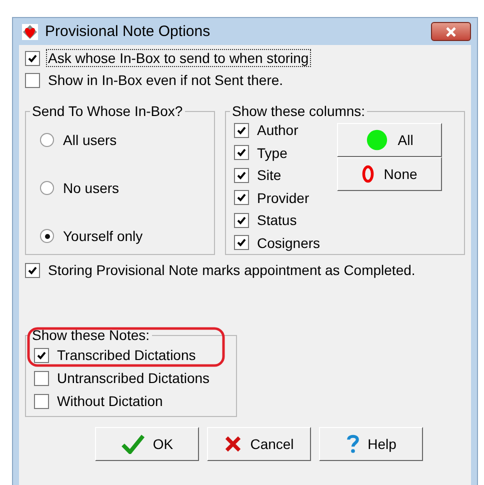 The width and height of the screenshot is (484, 485). What do you see at coordinates (278, 175) in the screenshot?
I see `checkbox-option: Site` at bounding box center [278, 175].